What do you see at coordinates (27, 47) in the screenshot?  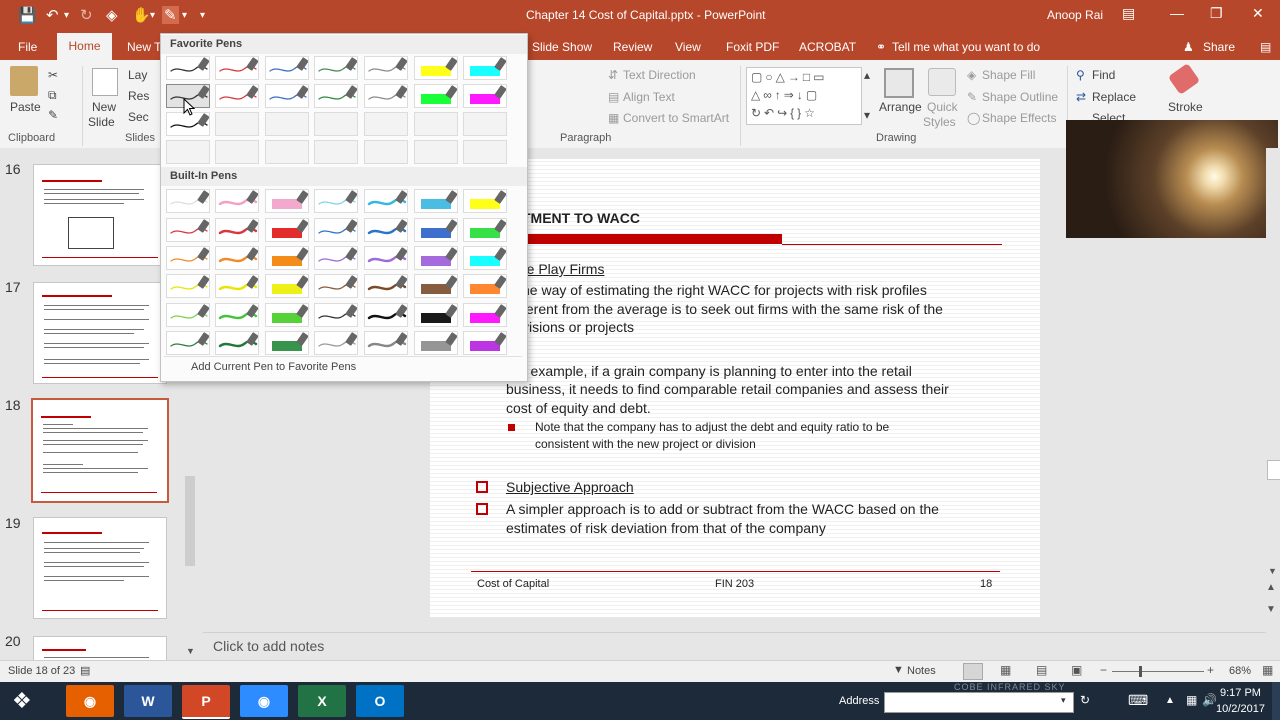 I see `tab-file: File` at bounding box center [27, 47].